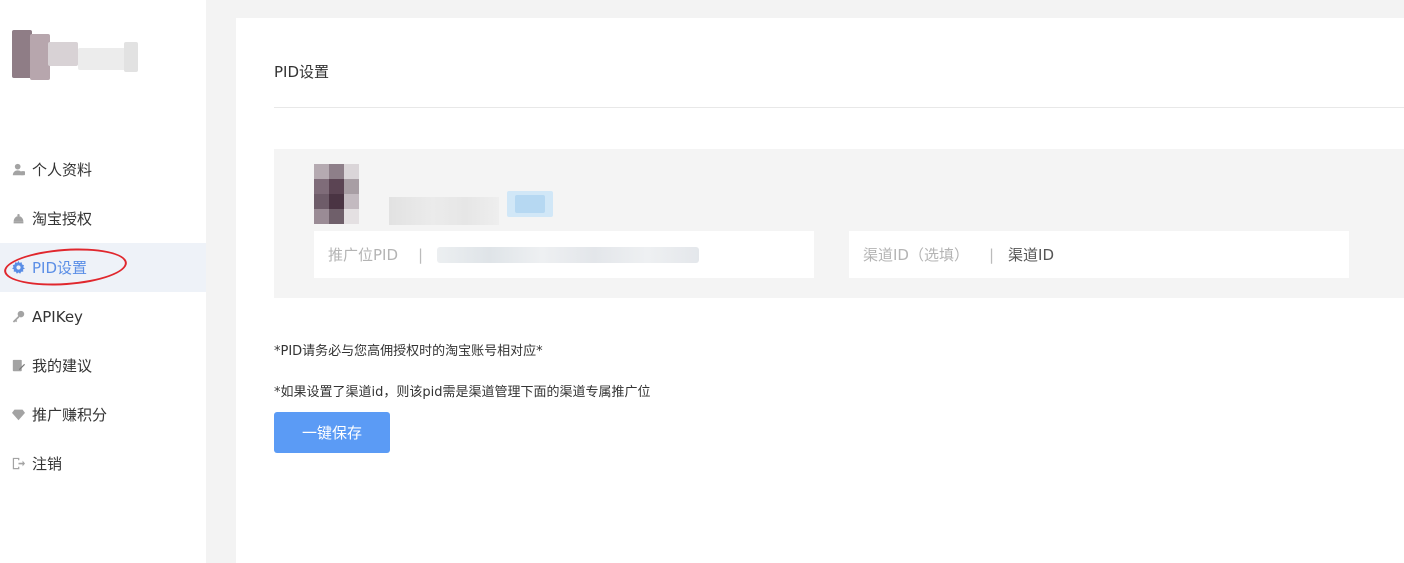  I want to click on account-avatar, so click(345, 195).